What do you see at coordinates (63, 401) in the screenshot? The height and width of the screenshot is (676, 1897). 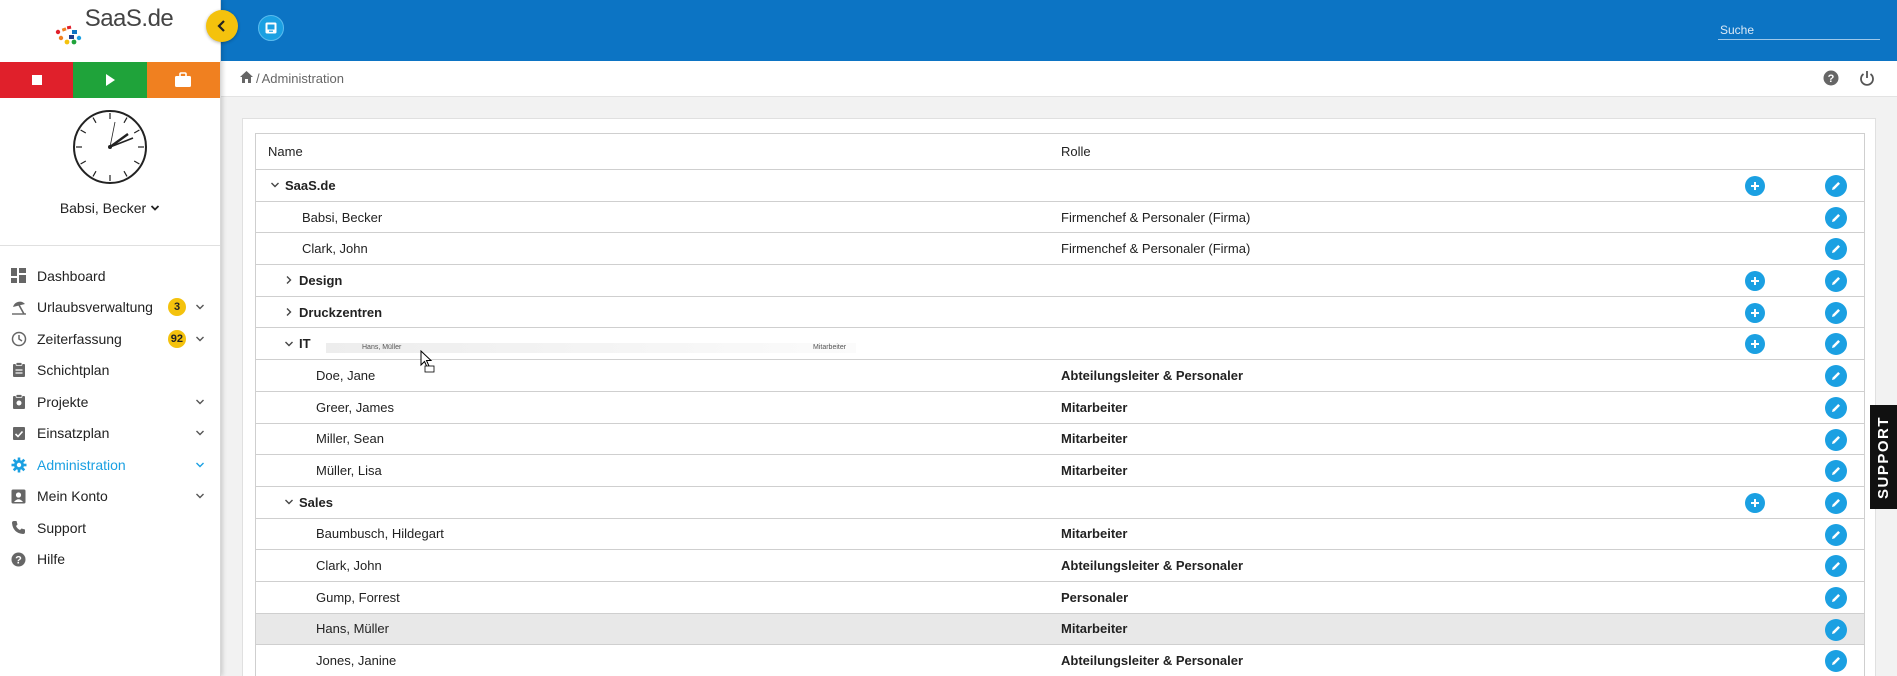 I see `nav-label: Projekte` at bounding box center [63, 401].